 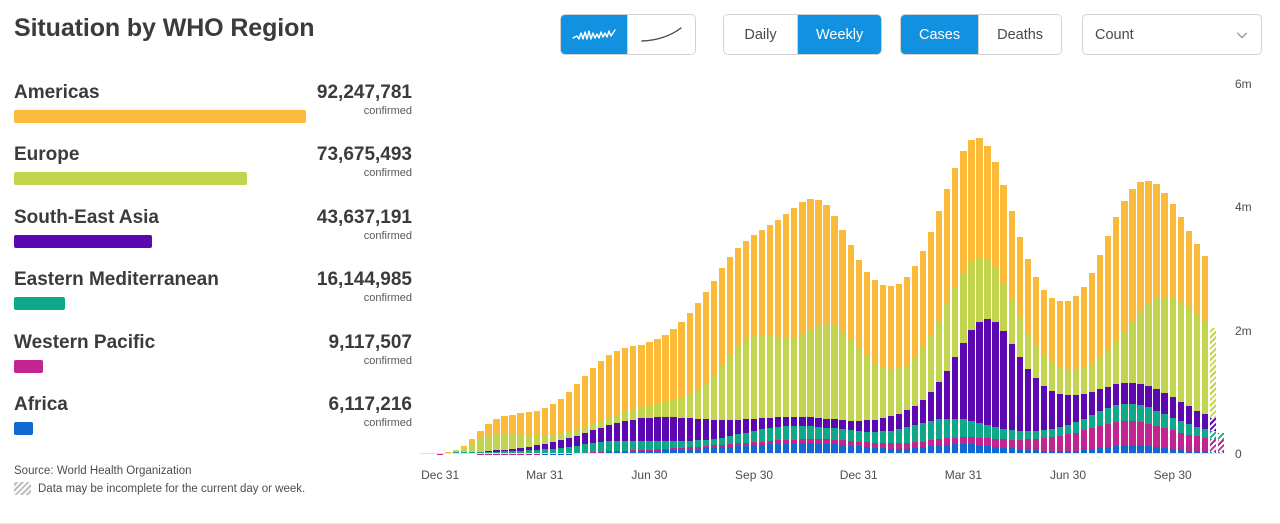 What do you see at coordinates (761, 34) in the screenshot?
I see `interval-option-daily: Daily` at bounding box center [761, 34].